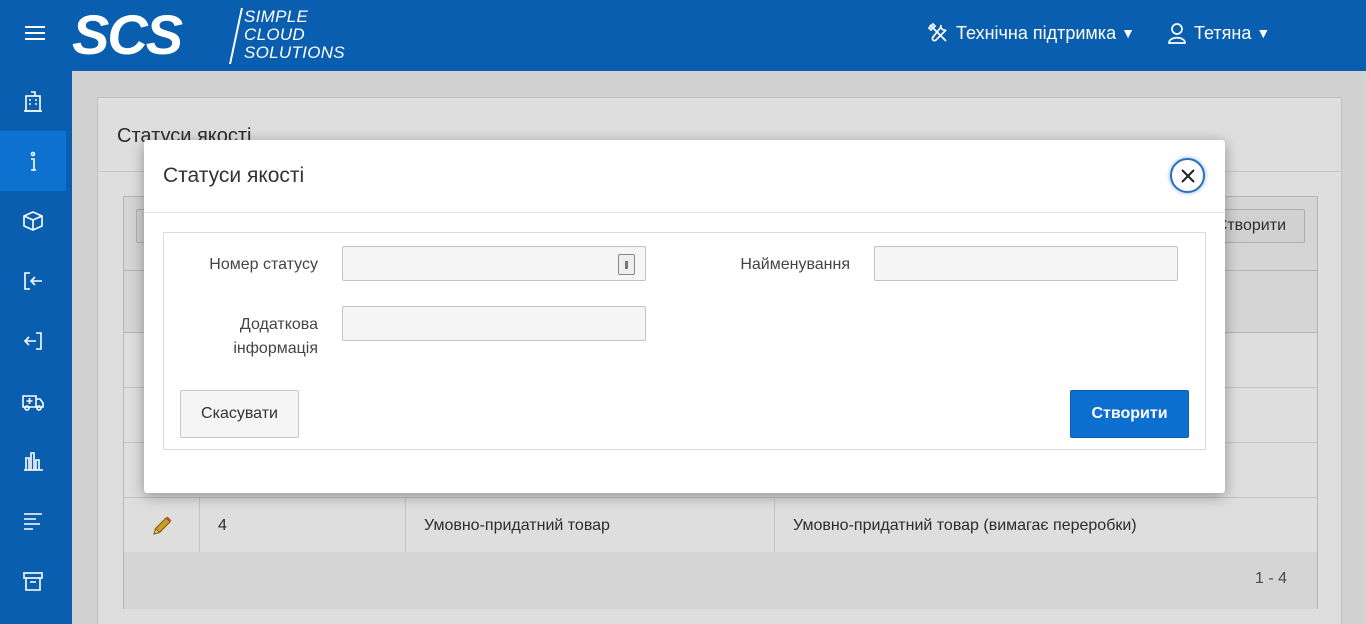 Image resolution: width=1366 pixels, height=624 pixels. What do you see at coordinates (684, 176) in the screenshot?
I see `dialog-header: Статуси якості` at bounding box center [684, 176].